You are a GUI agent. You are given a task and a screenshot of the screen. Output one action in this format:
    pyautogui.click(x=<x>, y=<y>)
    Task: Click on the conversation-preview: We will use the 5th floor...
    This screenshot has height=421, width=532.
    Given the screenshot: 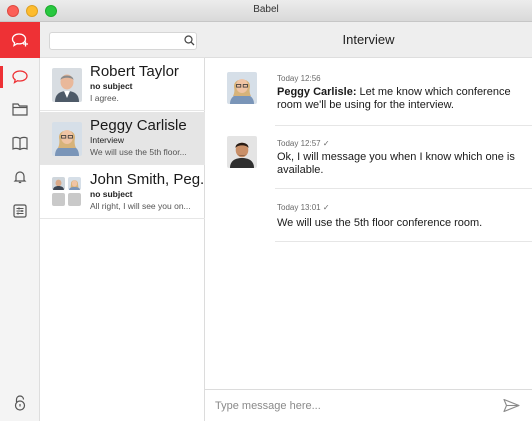 What is the action you would take?
    pyautogui.click(x=138, y=152)
    